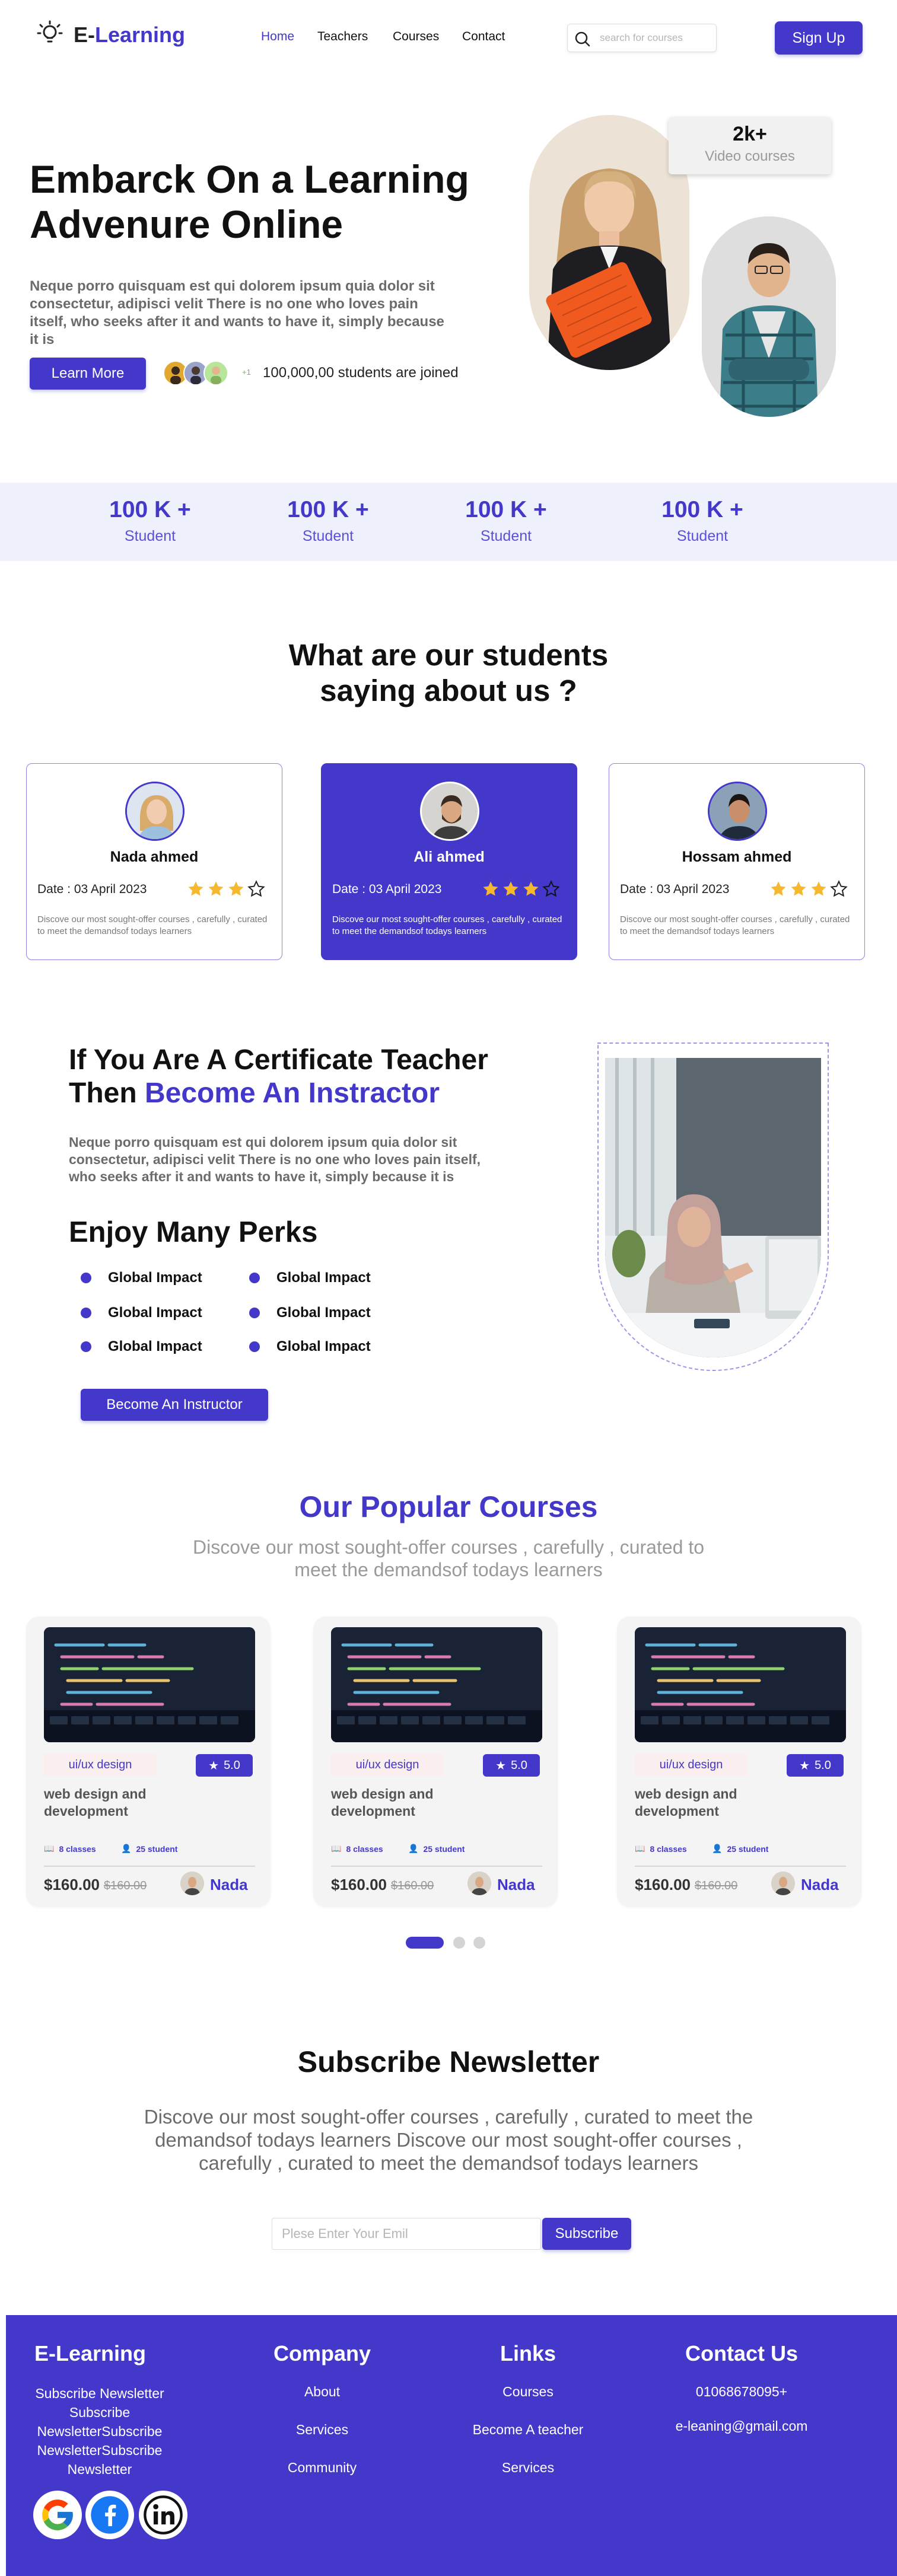  I want to click on newsletter-title: Subscribe Newsletter, so click(448, 2061).